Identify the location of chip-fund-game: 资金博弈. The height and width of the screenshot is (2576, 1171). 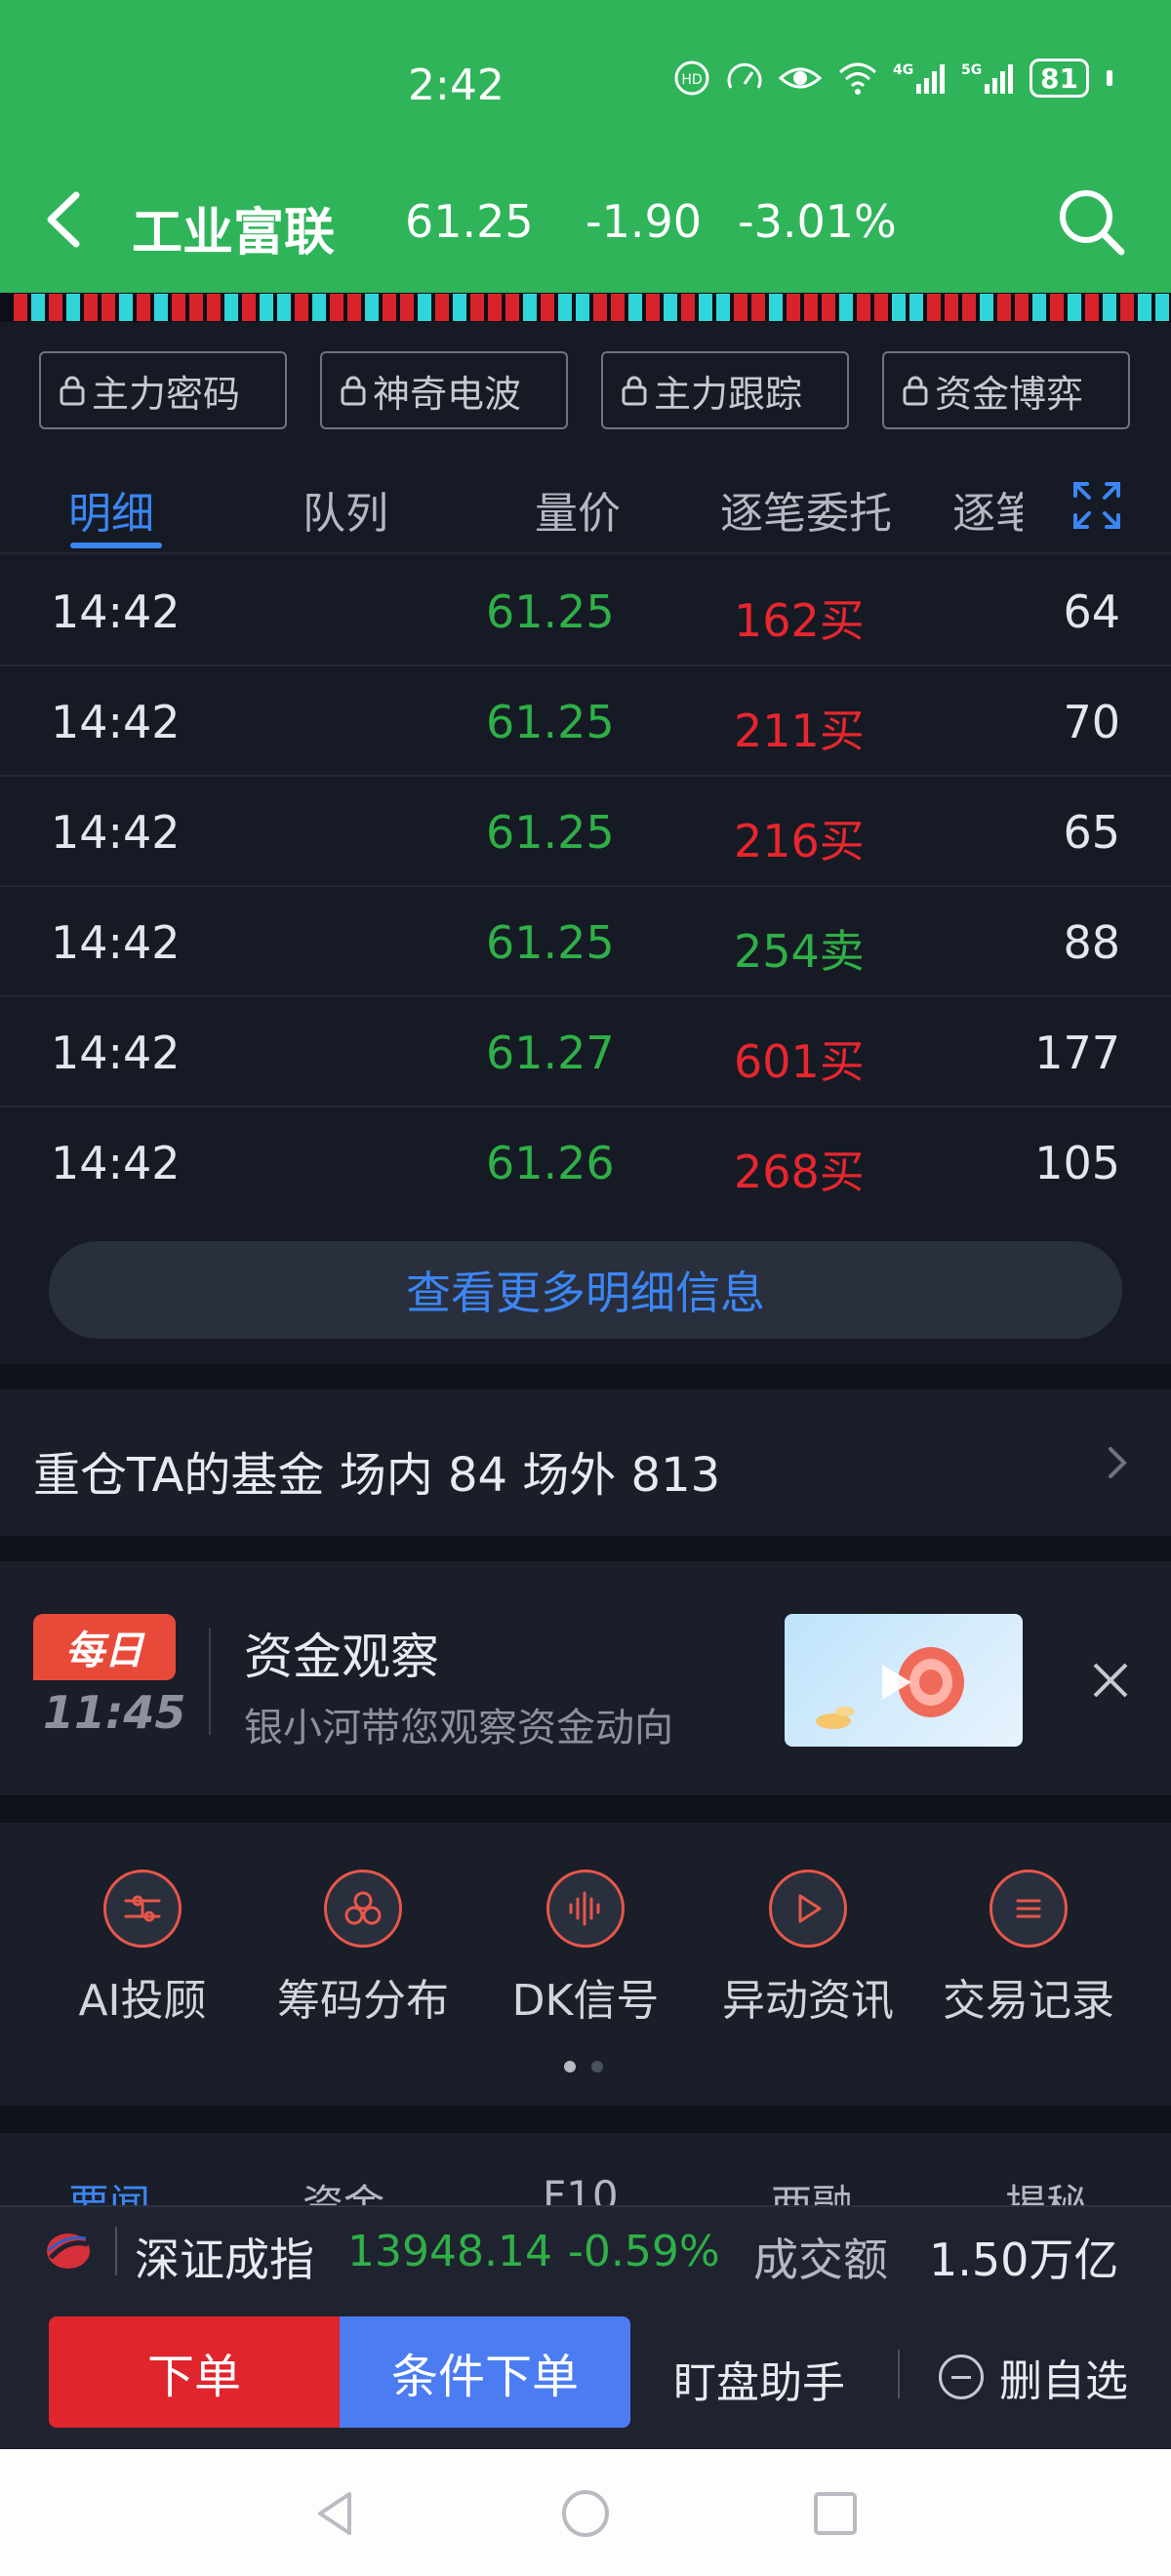
(1006, 390).